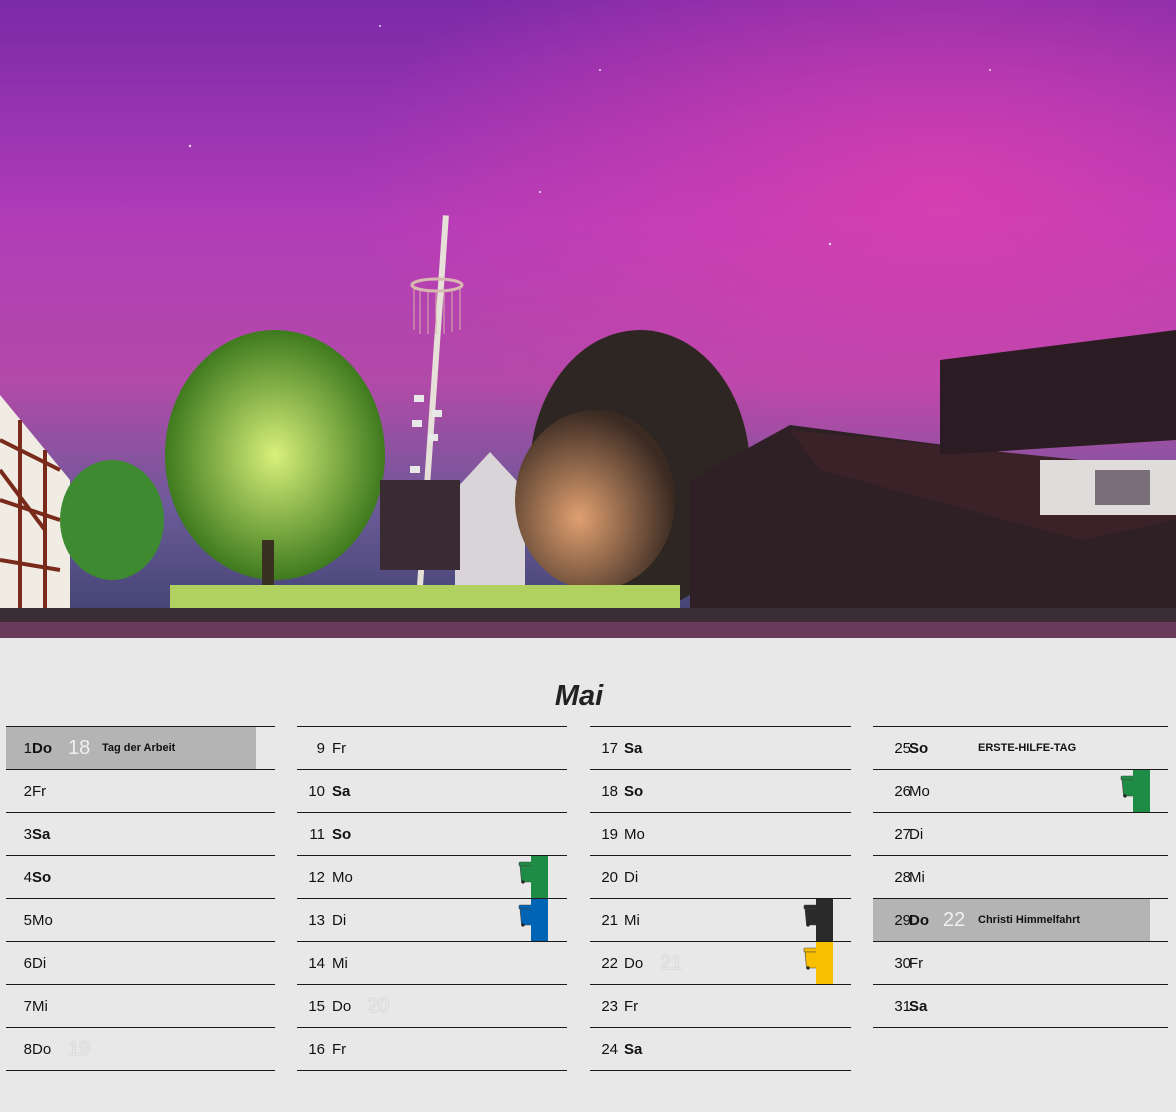 The height and width of the screenshot is (1112, 1176). What do you see at coordinates (1020, 833) in the screenshot?
I see `calendar-day-row: 27 Di` at bounding box center [1020, 833].